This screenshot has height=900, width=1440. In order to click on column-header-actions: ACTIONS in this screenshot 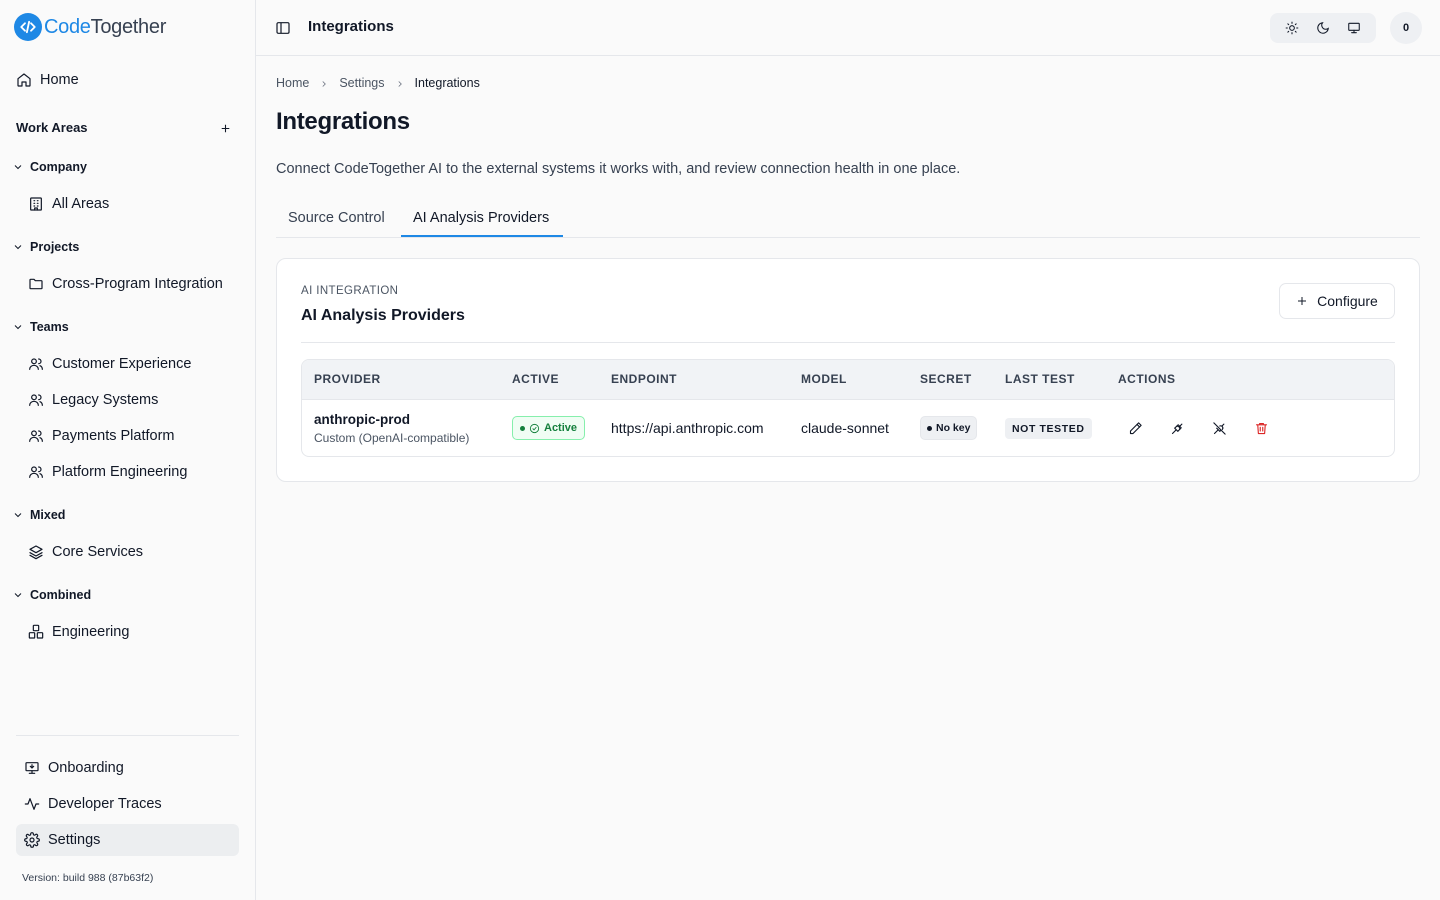, I will do `click(1147, 379)`.